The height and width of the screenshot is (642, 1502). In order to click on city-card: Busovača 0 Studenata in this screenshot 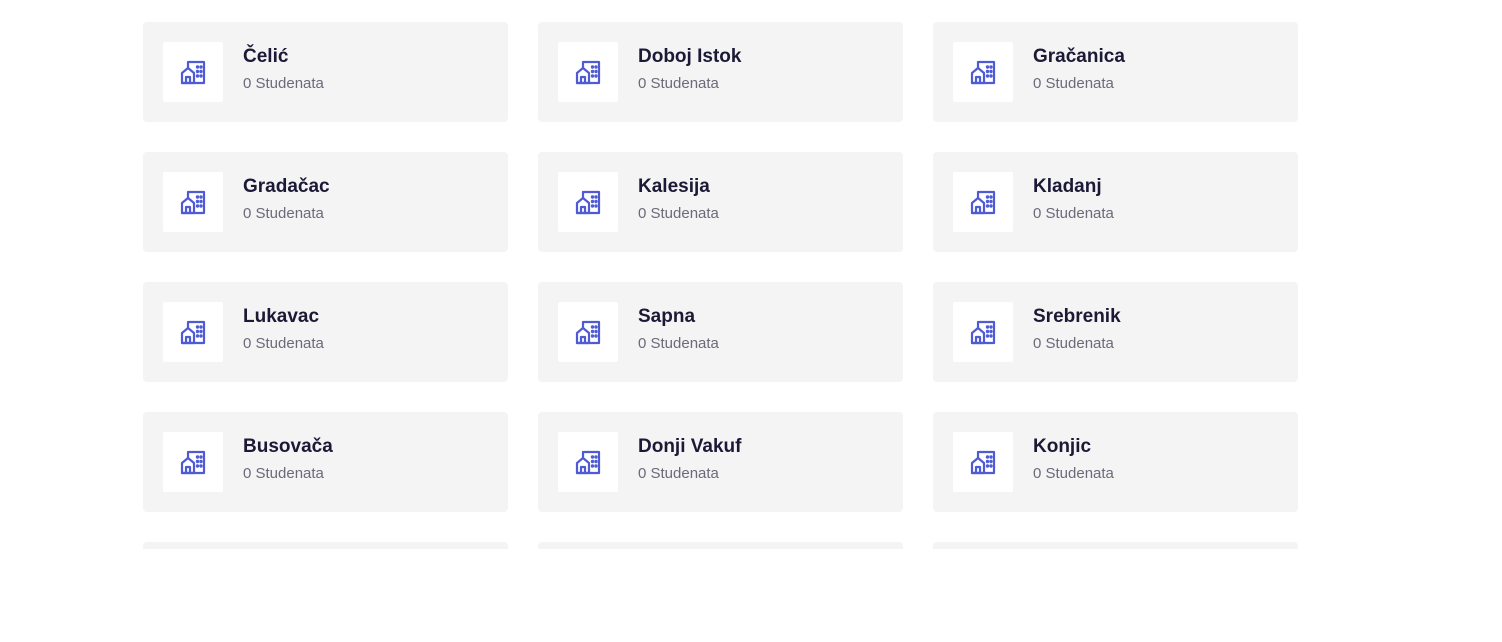, I will do `click(325, 462)`.